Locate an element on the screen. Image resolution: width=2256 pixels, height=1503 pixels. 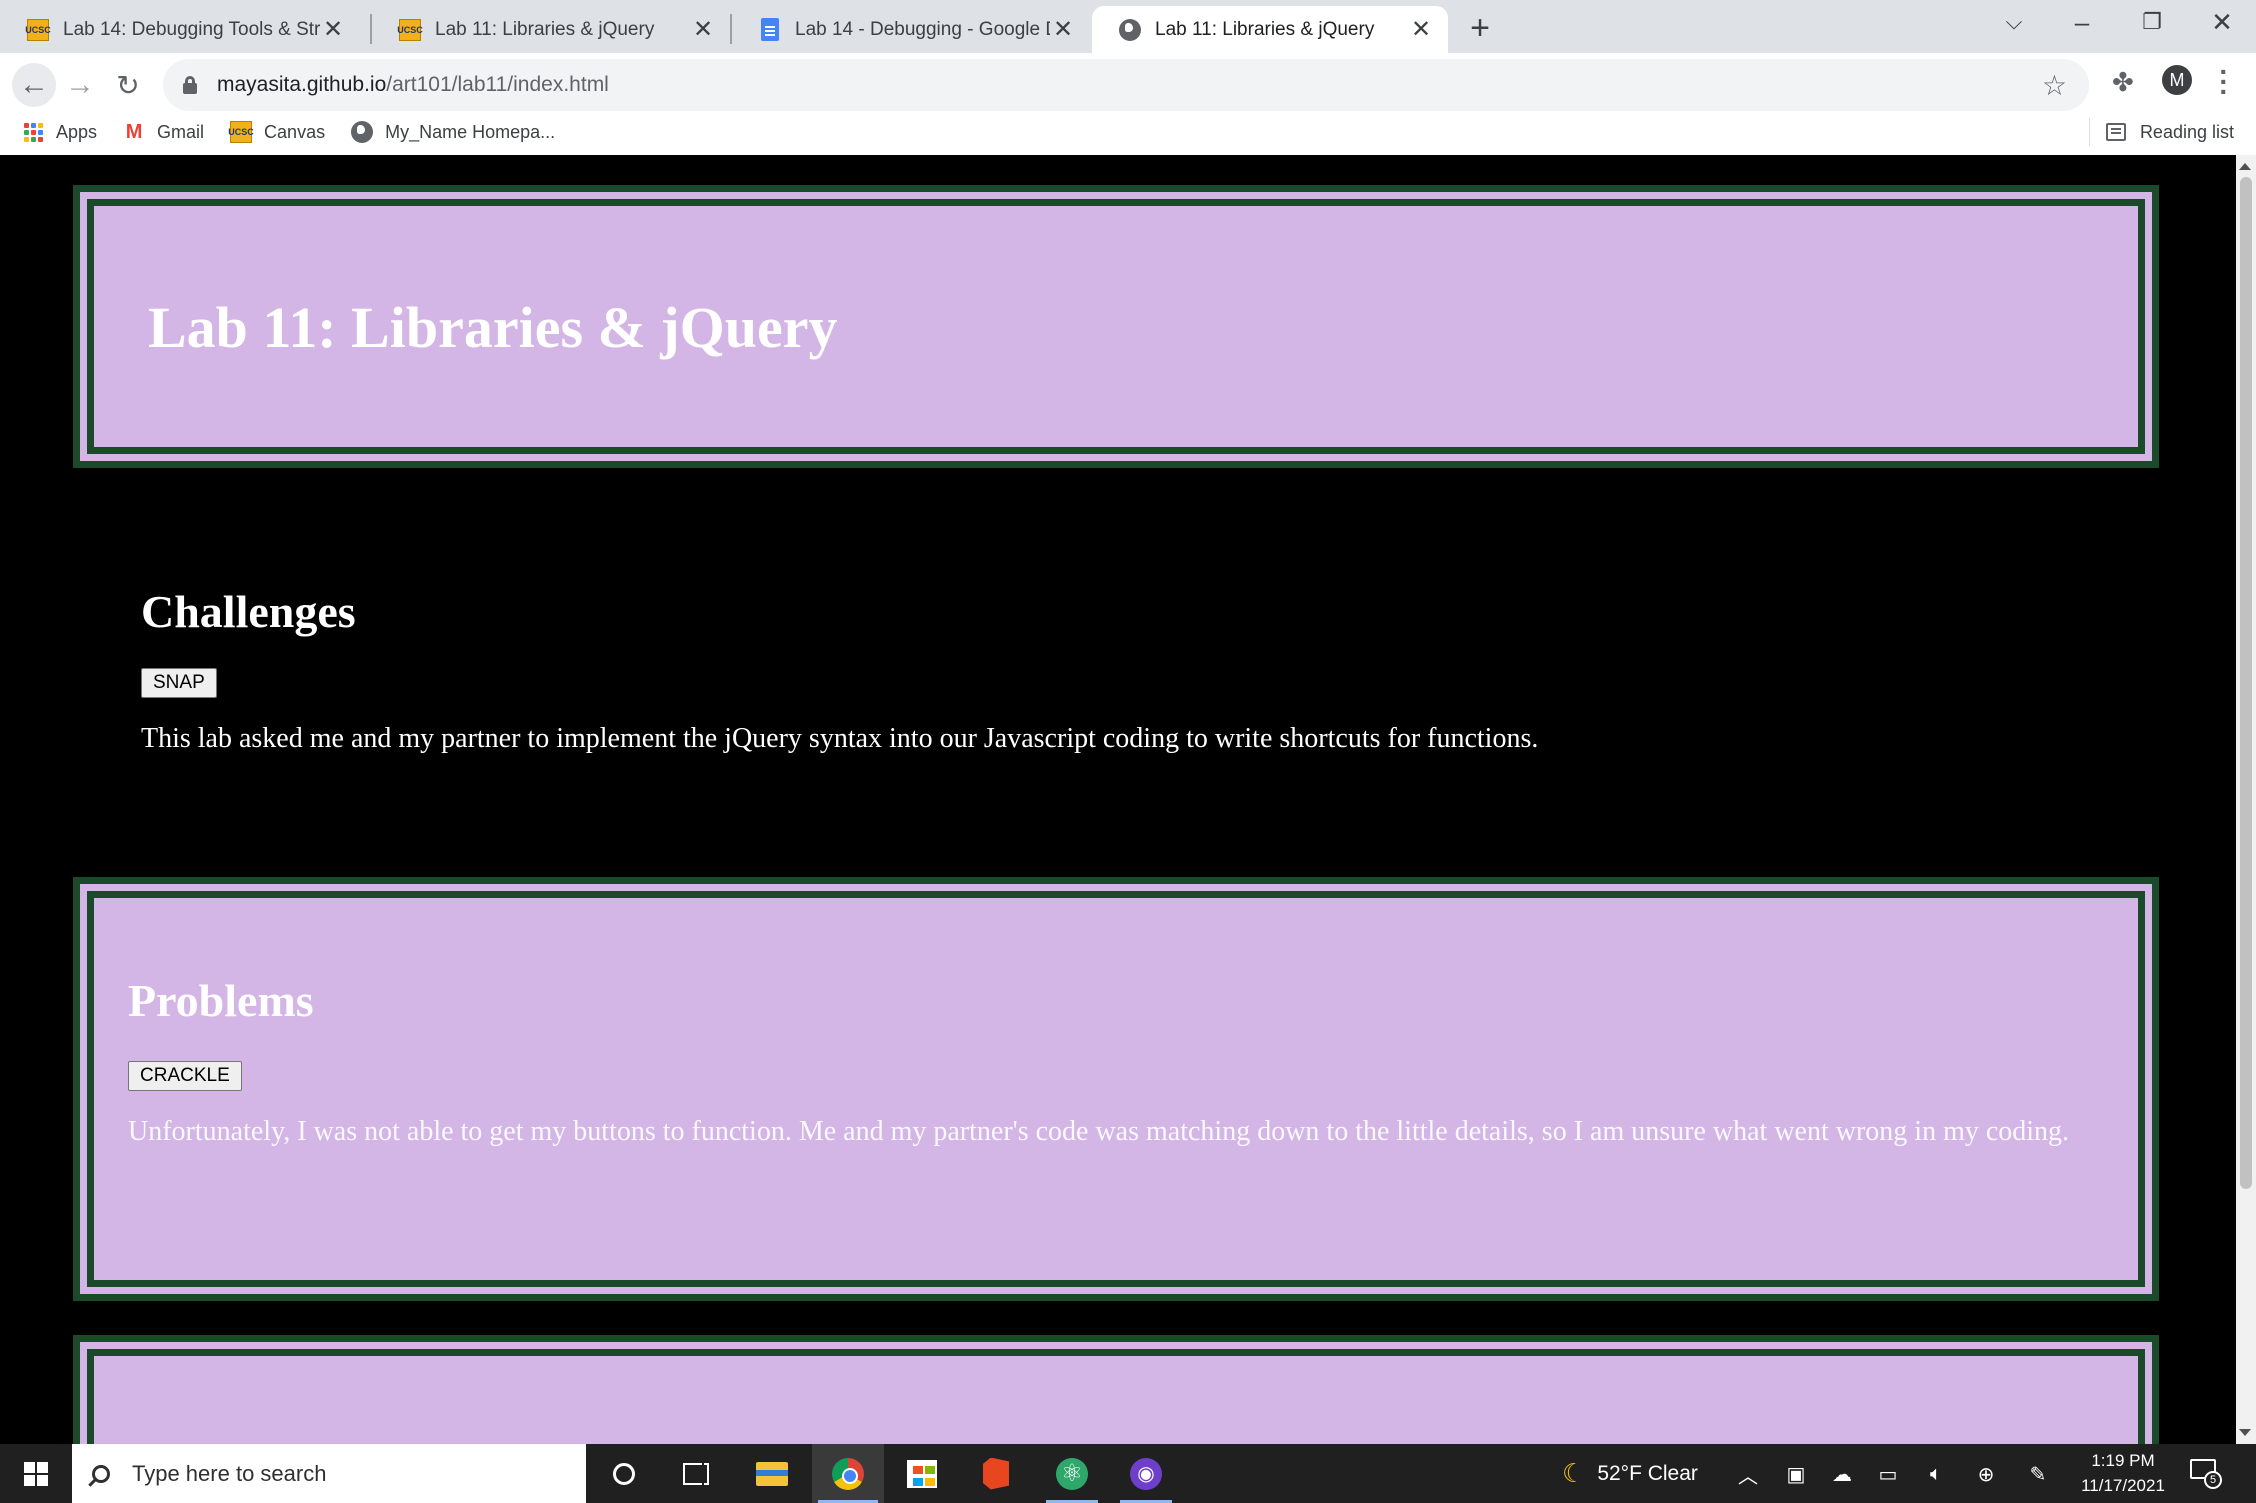
weather-text: 52°F Clear is located at coordinates (1647, 1473).